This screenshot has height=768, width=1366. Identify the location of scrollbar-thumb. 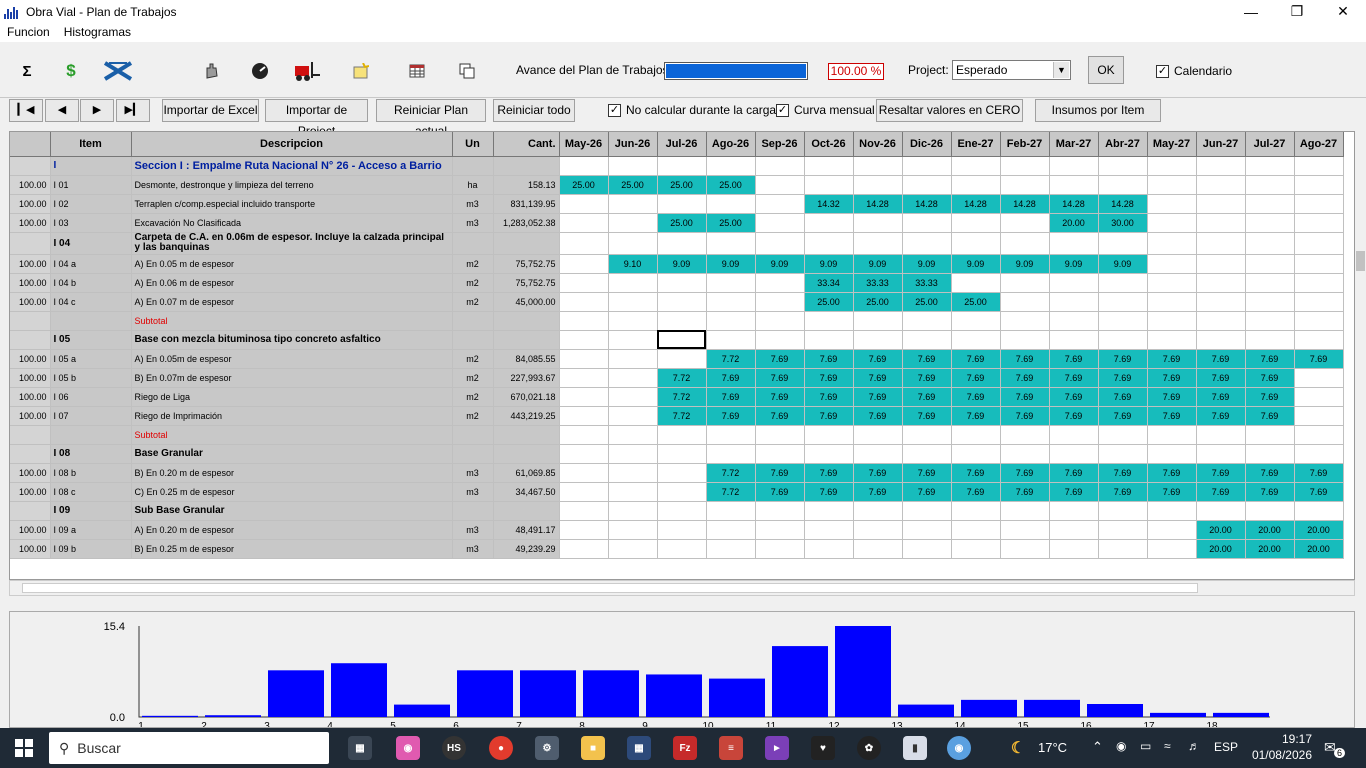
(610, 588).